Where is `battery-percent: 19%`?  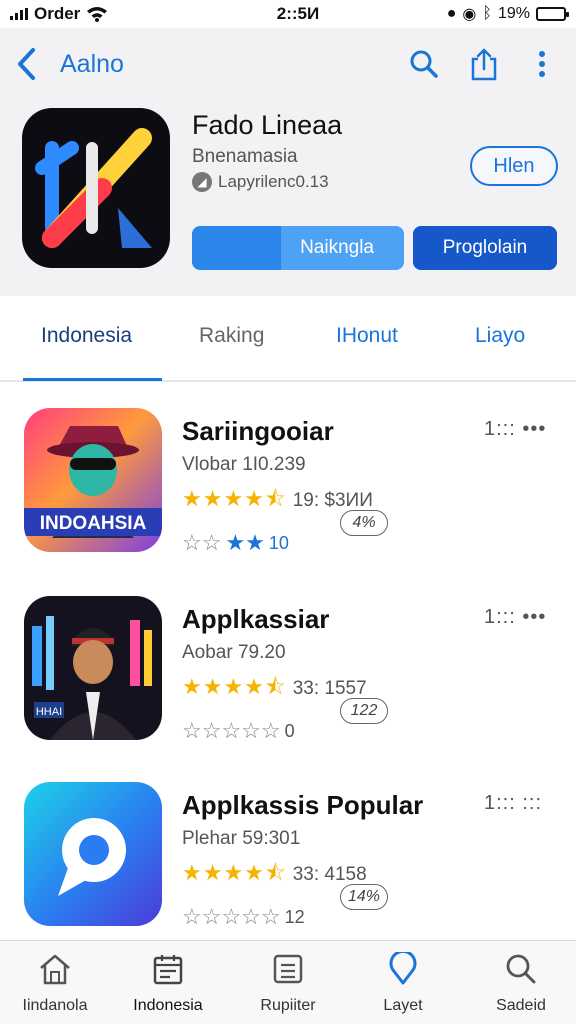 battery-percent: 19% is located at coordinates (513, 13).